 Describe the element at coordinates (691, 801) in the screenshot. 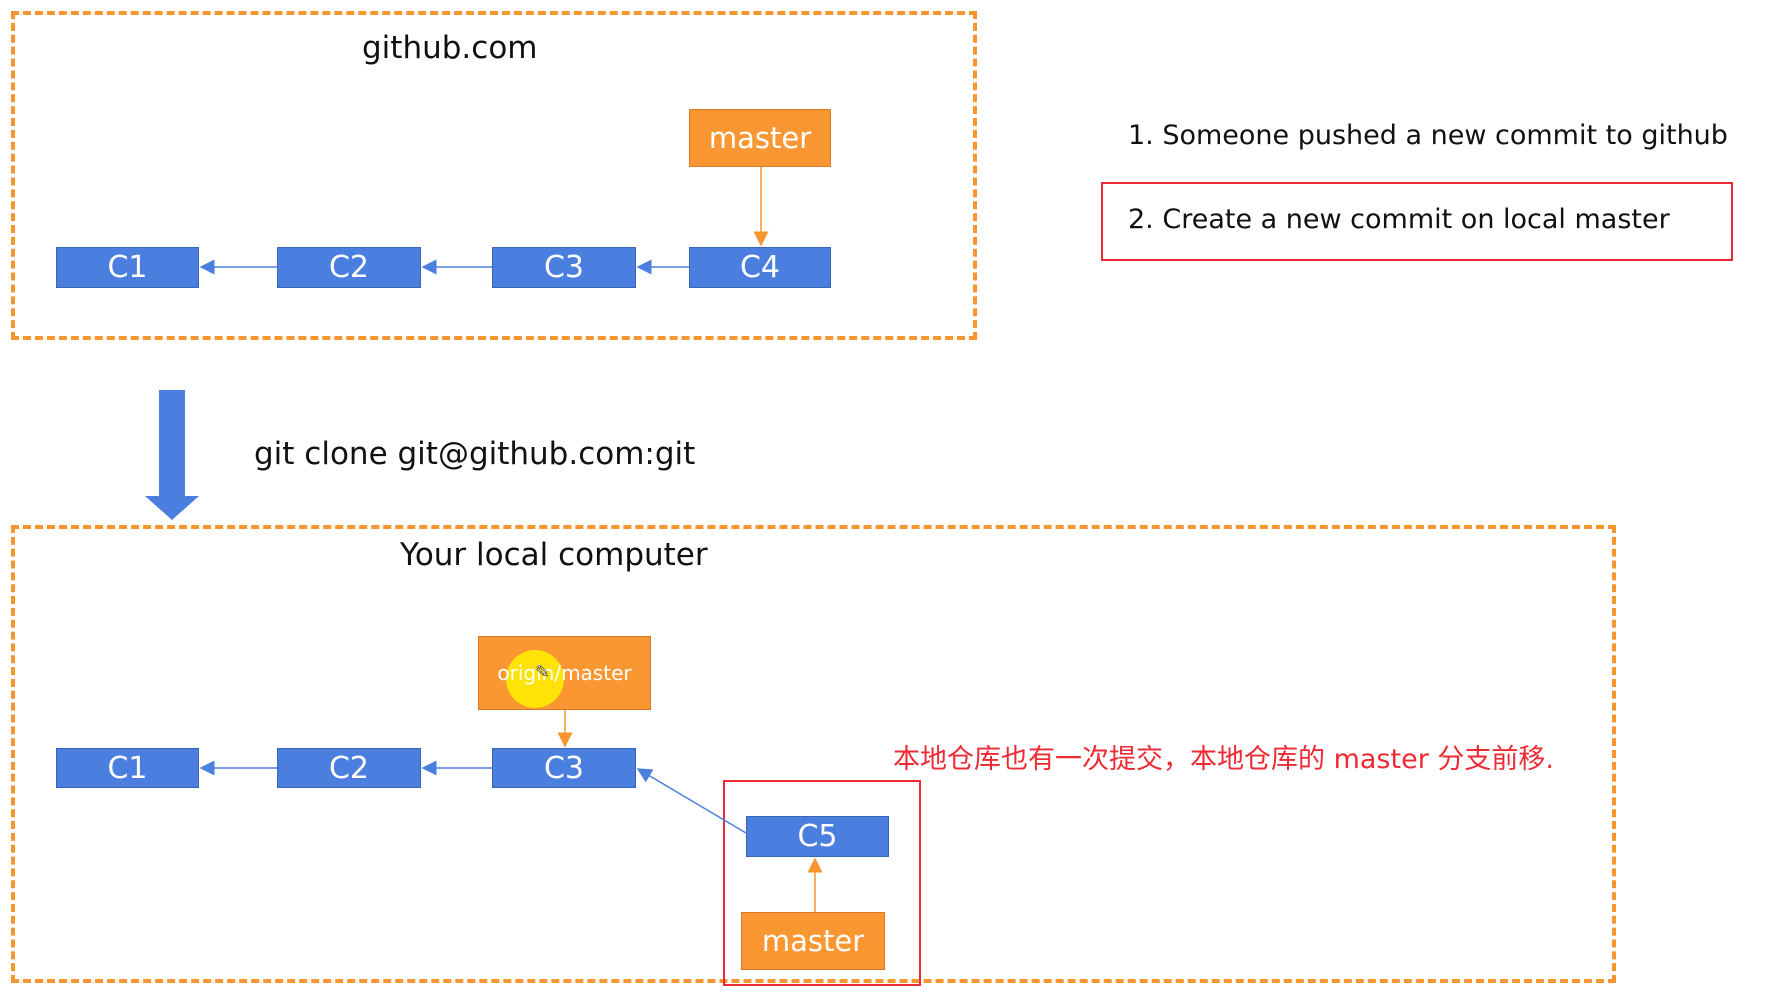

I see `edge-c5-c3` at that location.